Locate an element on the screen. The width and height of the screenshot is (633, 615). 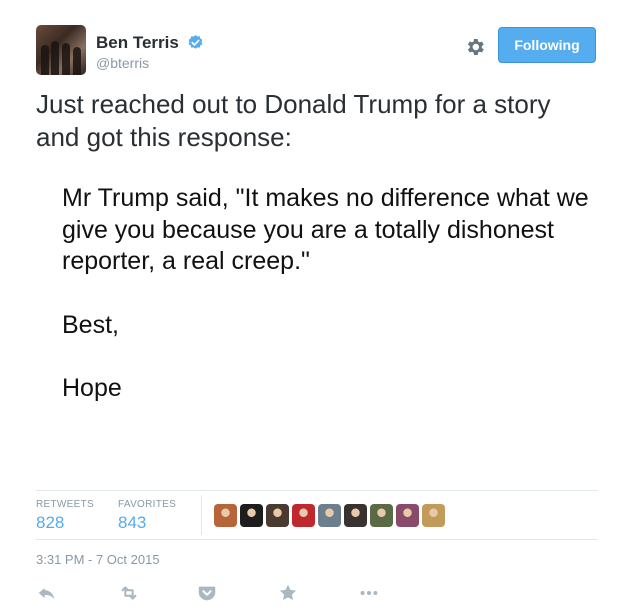
reply-icon is located at coordinates (47, 593).